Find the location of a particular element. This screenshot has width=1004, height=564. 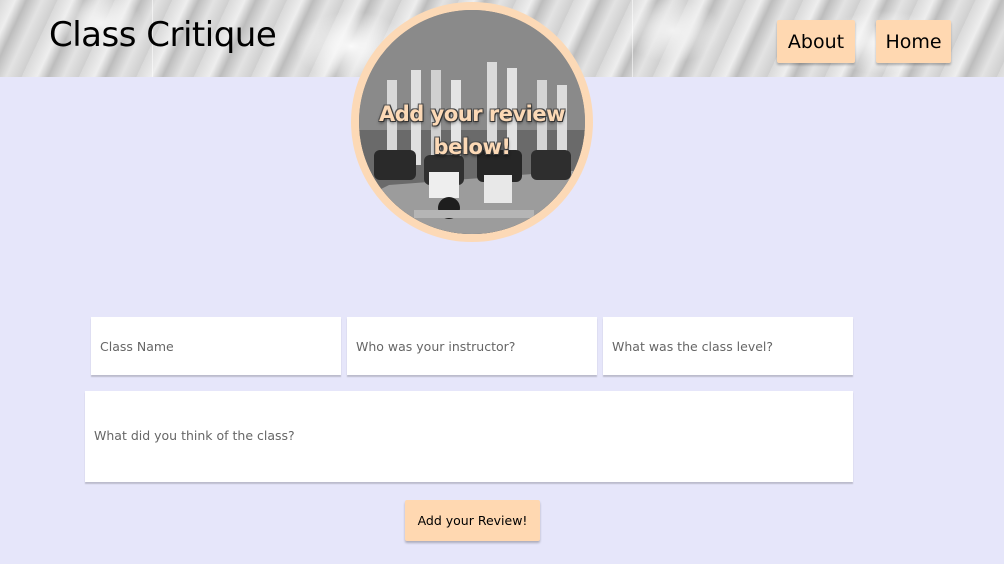

review-textarea is located at coordinates (469, 436).